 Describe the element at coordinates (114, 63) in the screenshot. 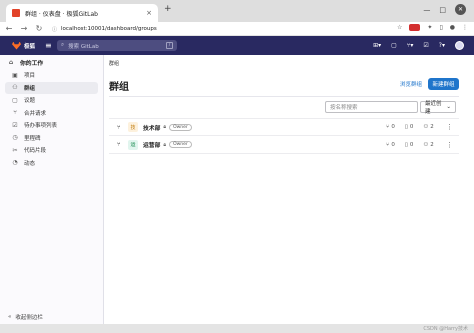

I see `breadcrumb: 群组` at that location.